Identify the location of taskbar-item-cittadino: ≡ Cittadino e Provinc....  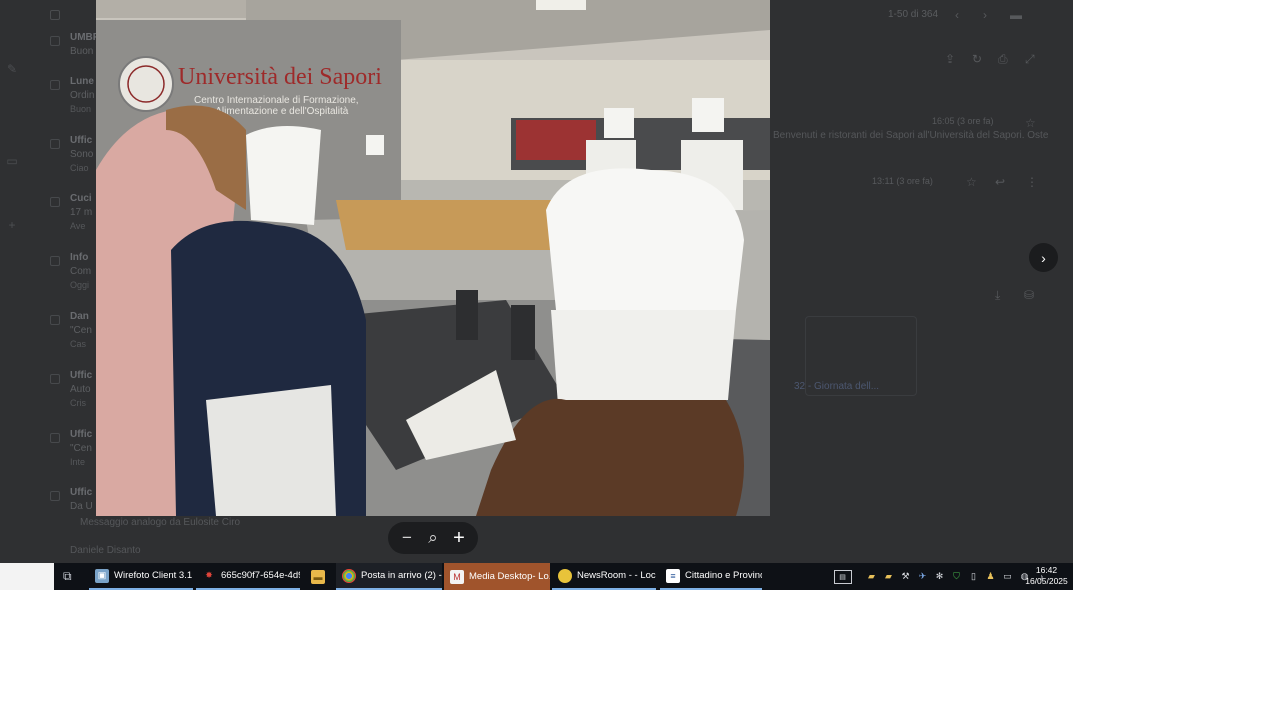
(711, 576).